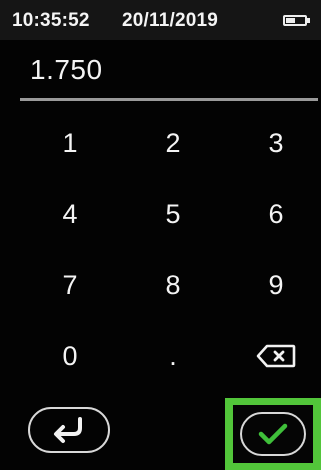 This screenshot has height=470, width=321. I want to click on status-bar: 10:35:52 20/11/2019, so click(160, 20).